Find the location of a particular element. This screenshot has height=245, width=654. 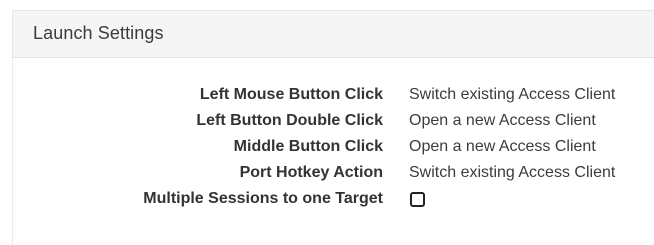

setting-label: Left Mouse Button Click is located at coordinates (291, 94).